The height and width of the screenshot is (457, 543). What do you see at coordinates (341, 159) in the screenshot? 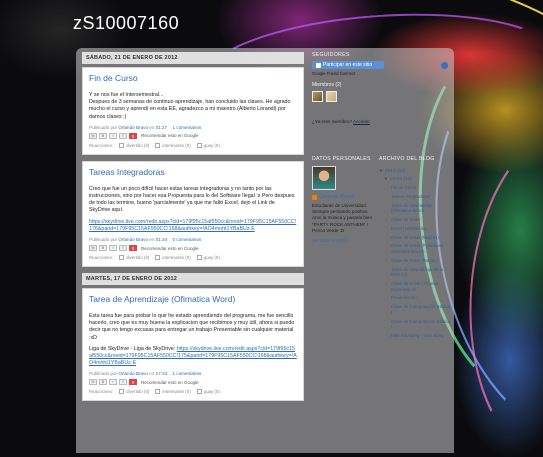
I see `profile-heading: DATOS PERSONALES` at bounding box center [341, 159].